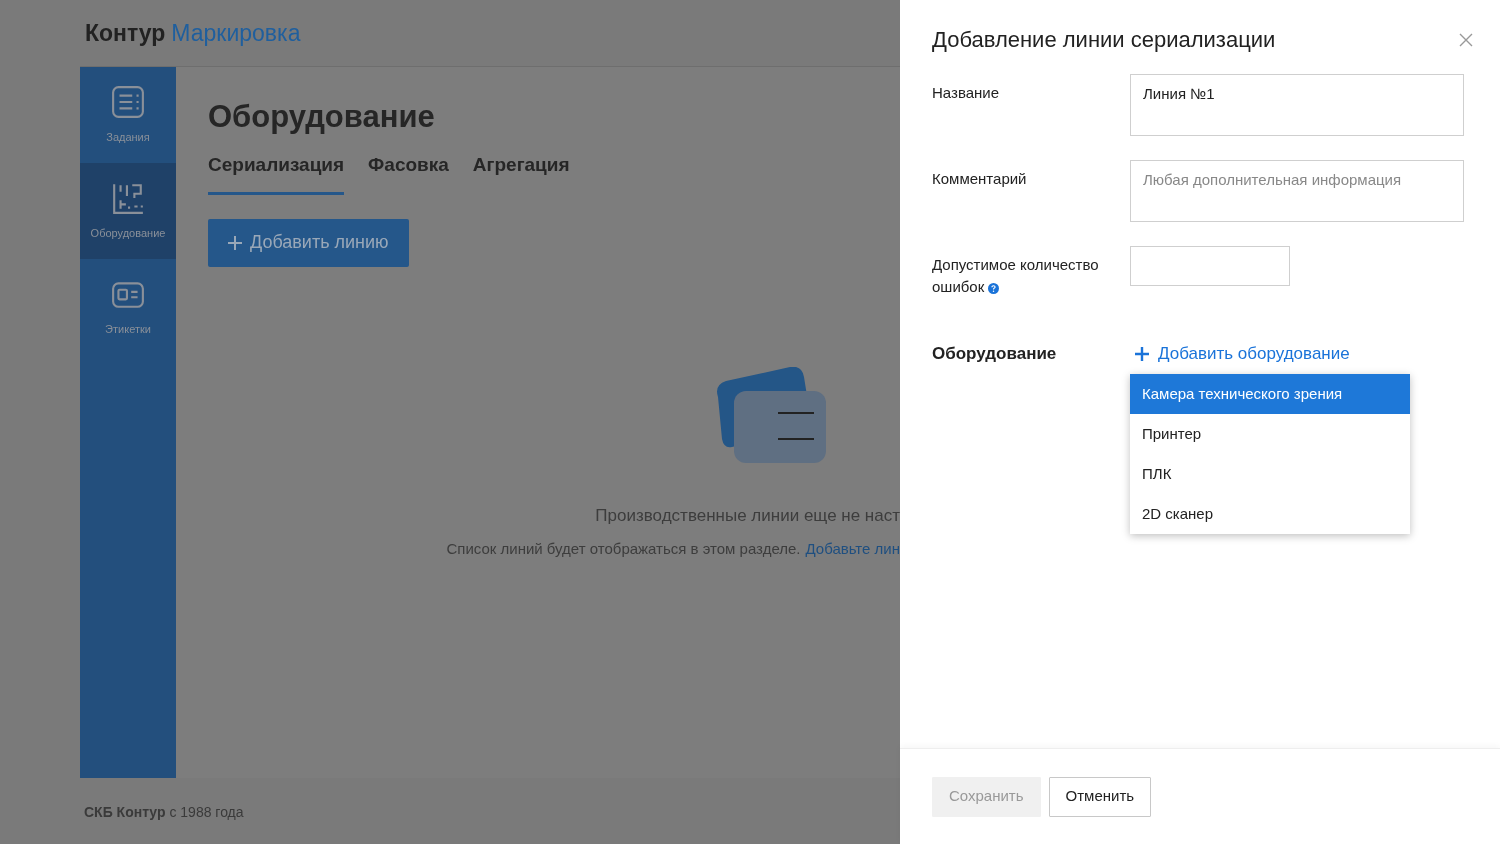 This screenshot has height=844, width=1500. Describe the element at coordinates (1016, 276) in the screenshot. I see `field-label: Допустимое количество ошибок` at that location.